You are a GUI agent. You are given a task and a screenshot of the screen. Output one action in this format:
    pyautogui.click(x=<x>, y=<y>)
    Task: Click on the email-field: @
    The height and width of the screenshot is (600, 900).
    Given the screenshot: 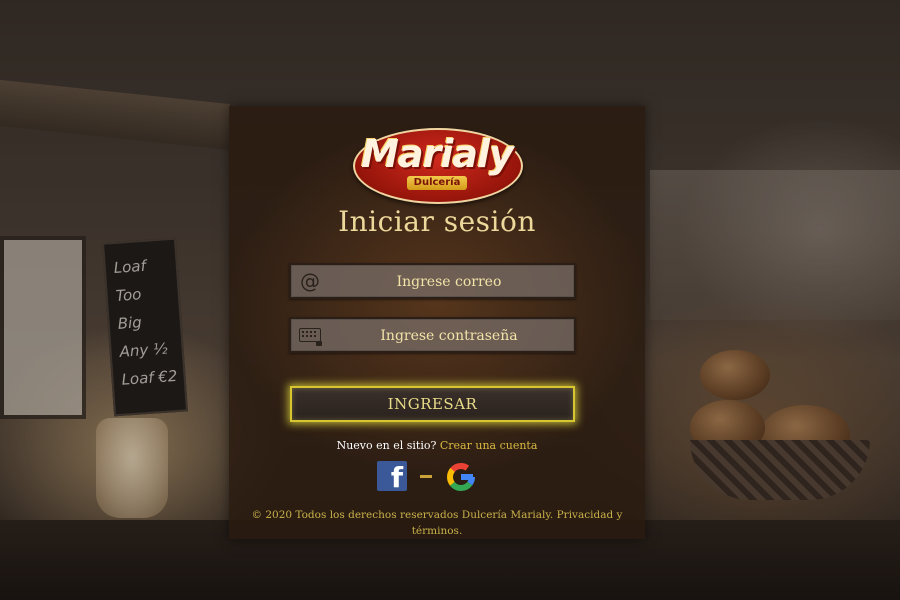 What is the action you would take?
    pyautogui.click(x=432, y=281)
    